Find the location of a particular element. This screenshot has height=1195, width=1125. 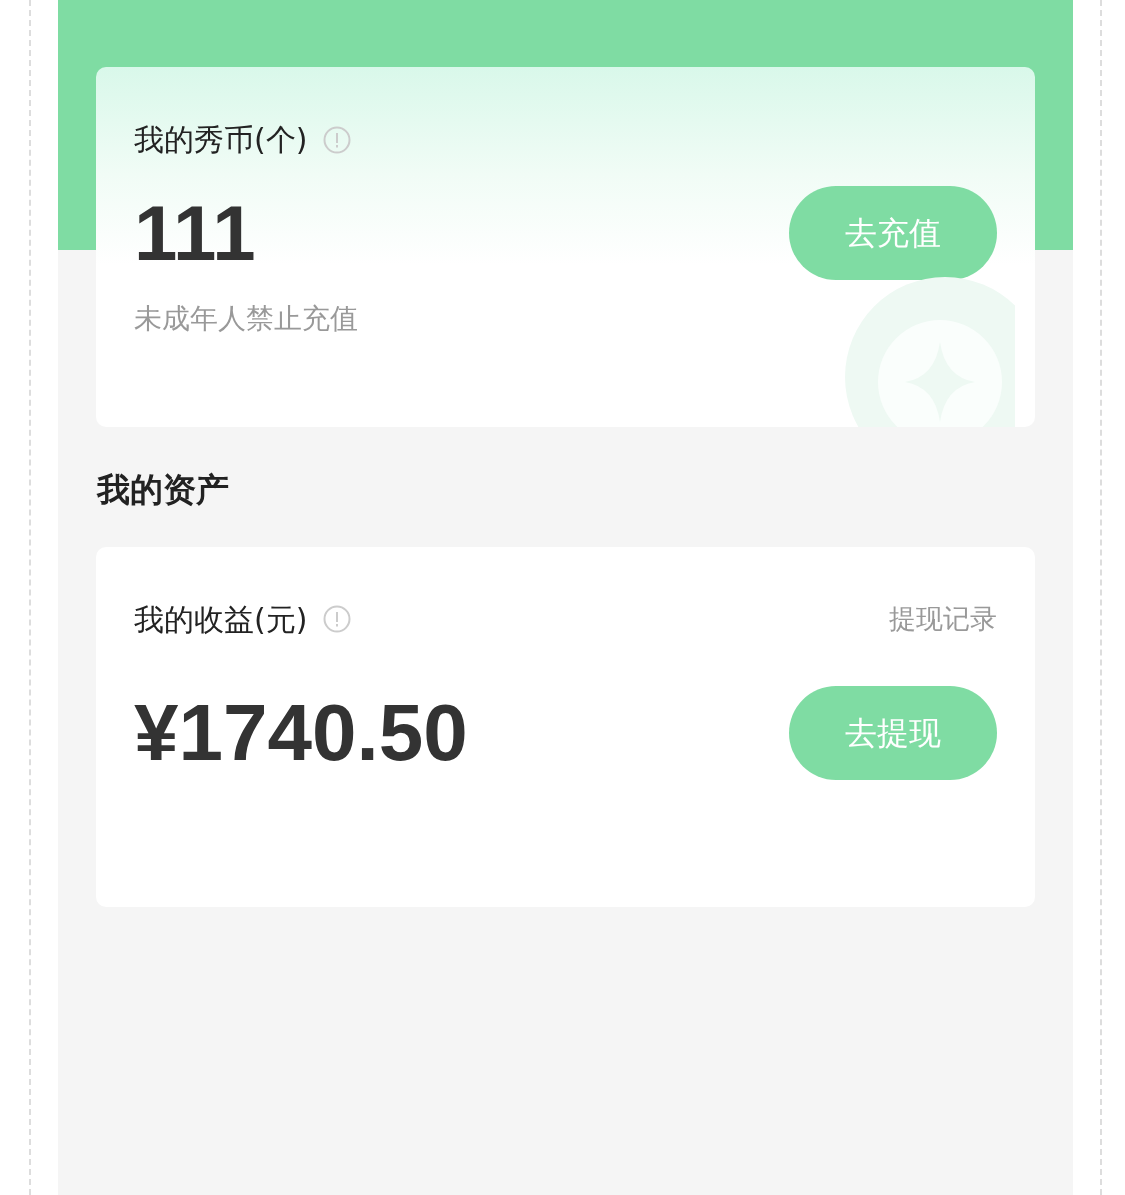

coin-amount: 111 is located at coordinates (195, 233).